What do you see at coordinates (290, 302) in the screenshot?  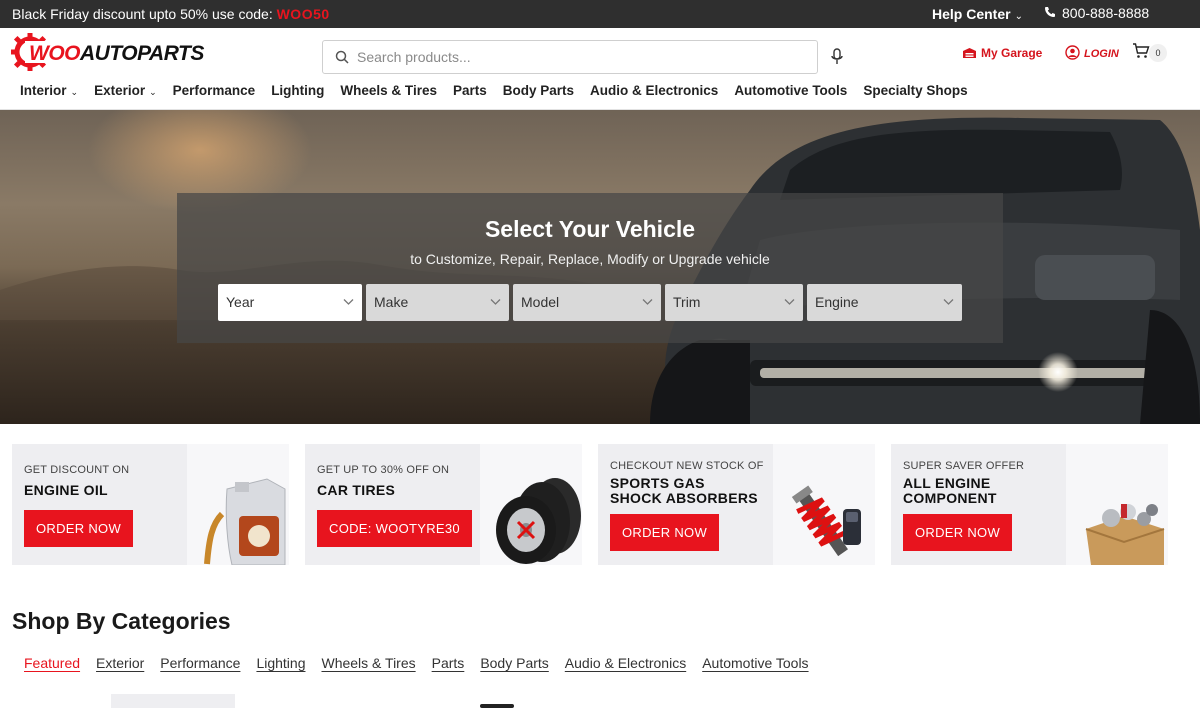 I see `year-select: Year` at bounding box center [290, 302].